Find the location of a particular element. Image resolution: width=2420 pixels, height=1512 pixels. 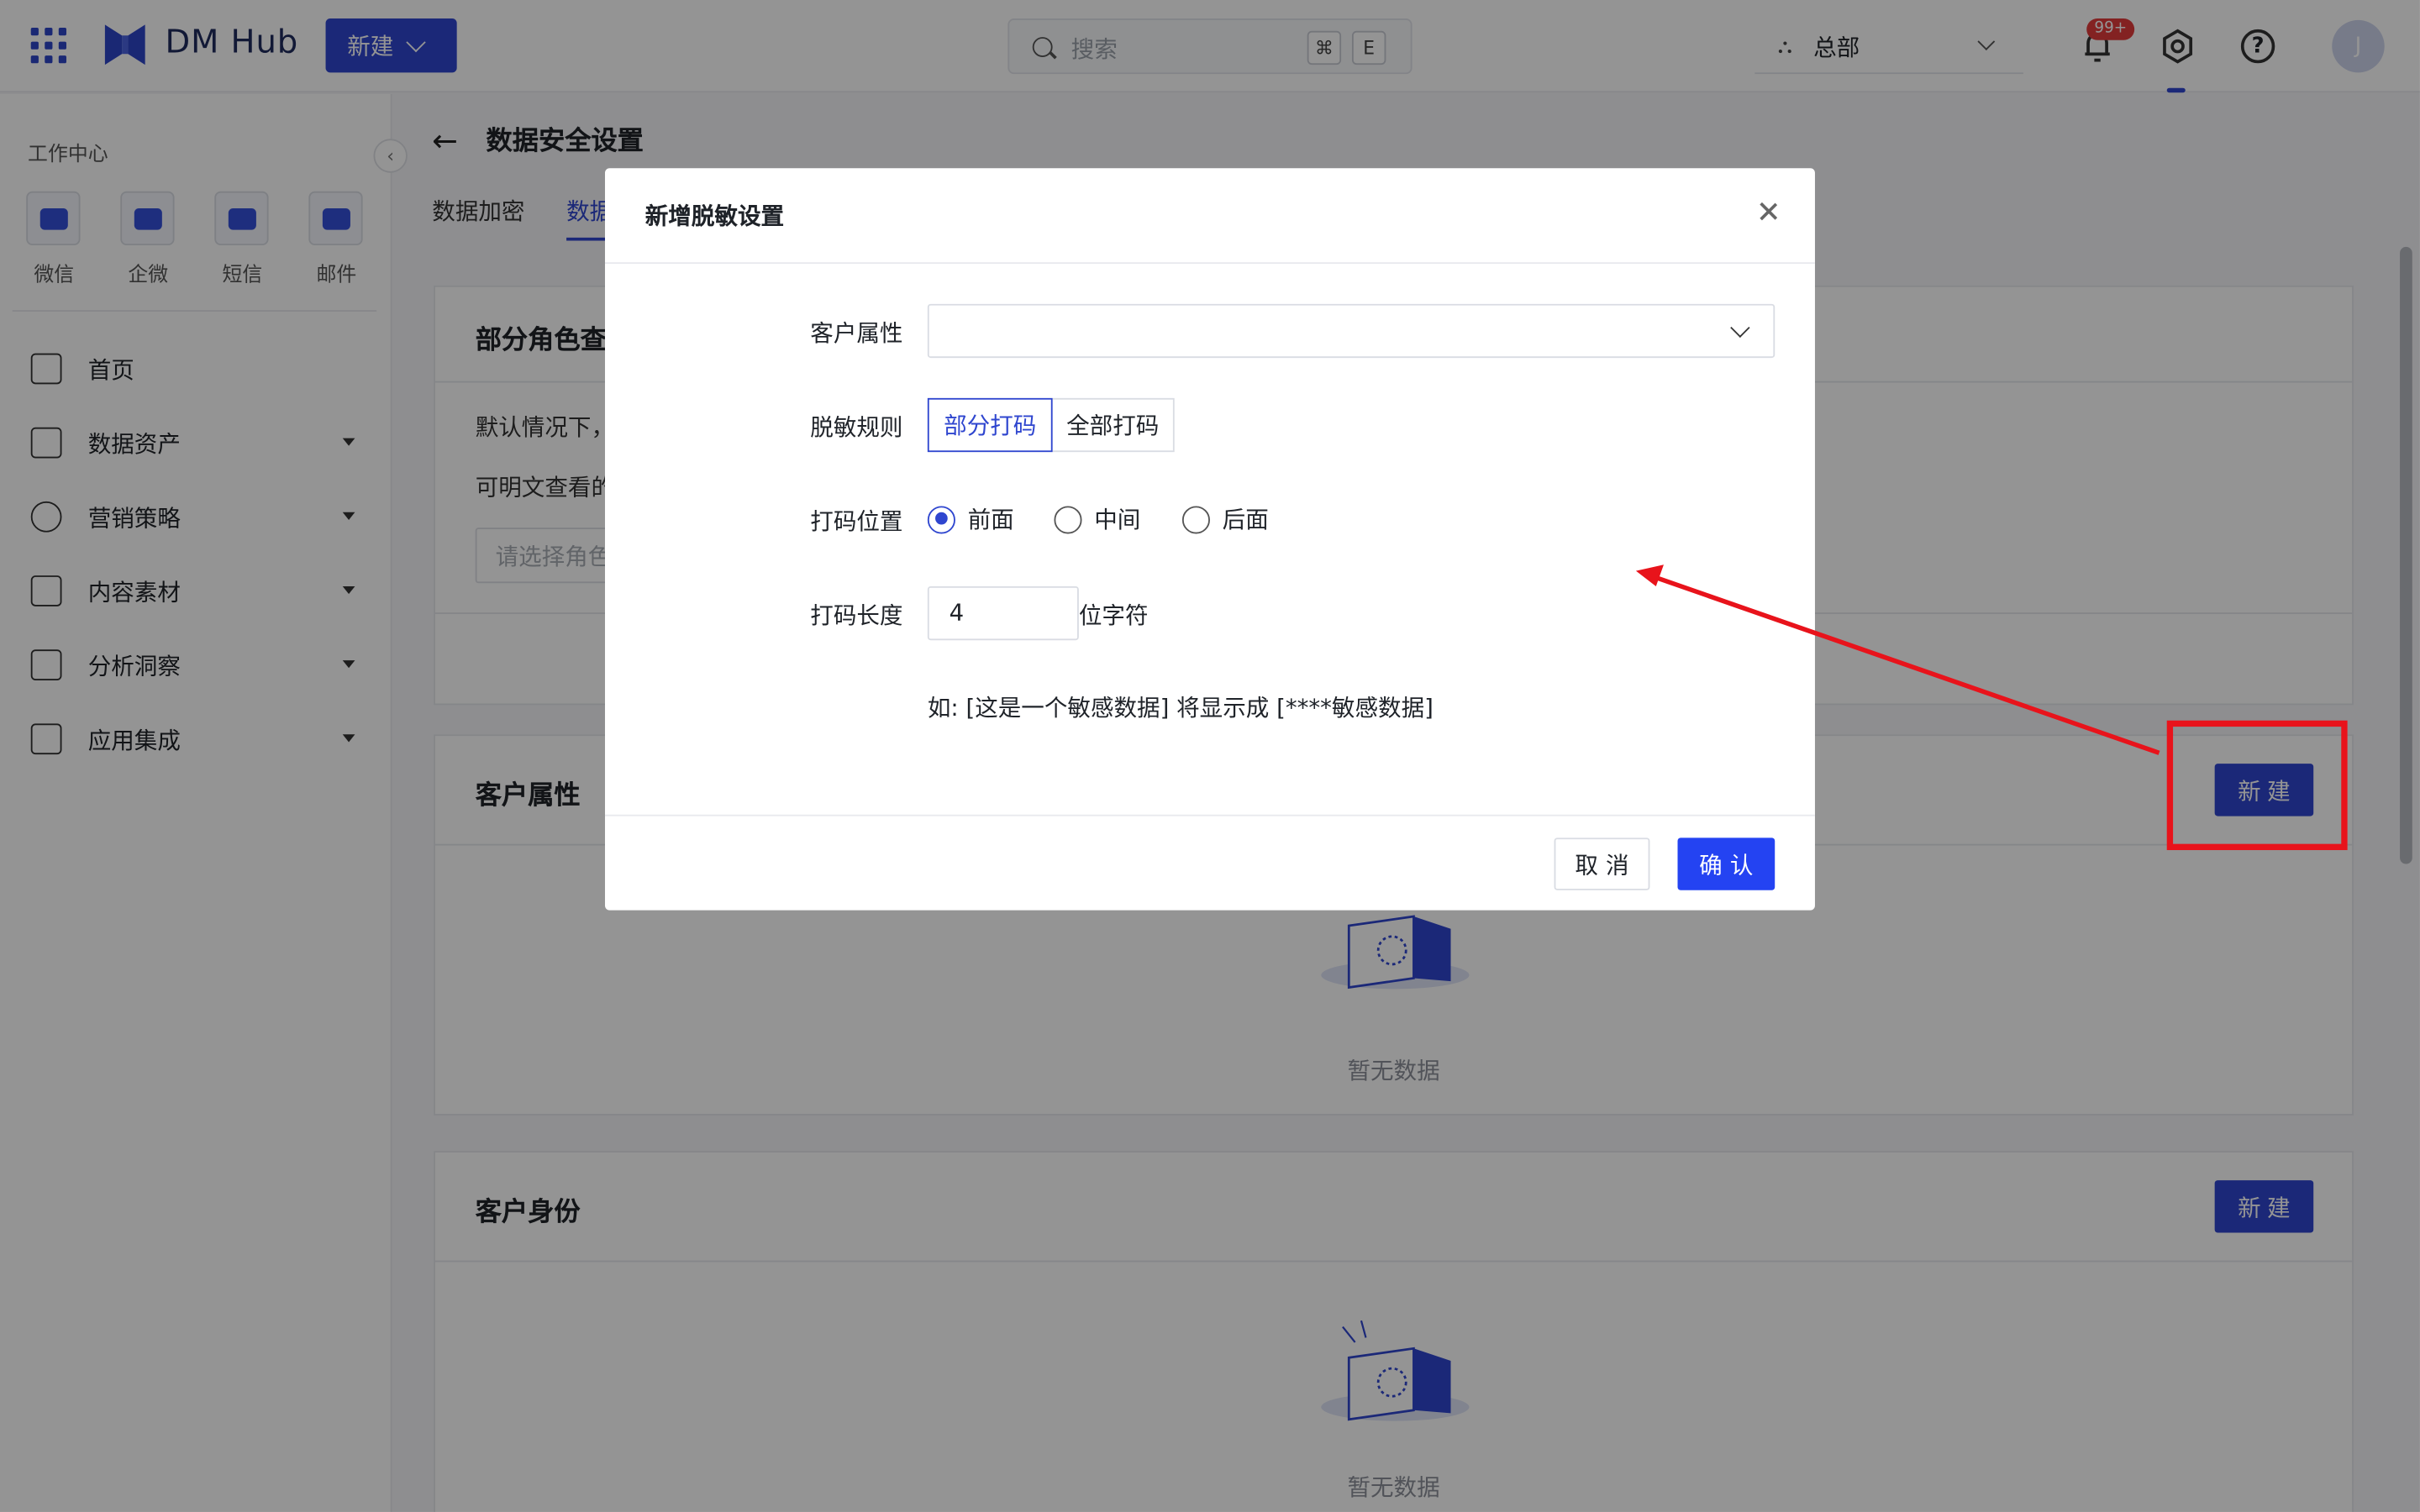

radio-label: 前面 is located at coordinates (991, 520).